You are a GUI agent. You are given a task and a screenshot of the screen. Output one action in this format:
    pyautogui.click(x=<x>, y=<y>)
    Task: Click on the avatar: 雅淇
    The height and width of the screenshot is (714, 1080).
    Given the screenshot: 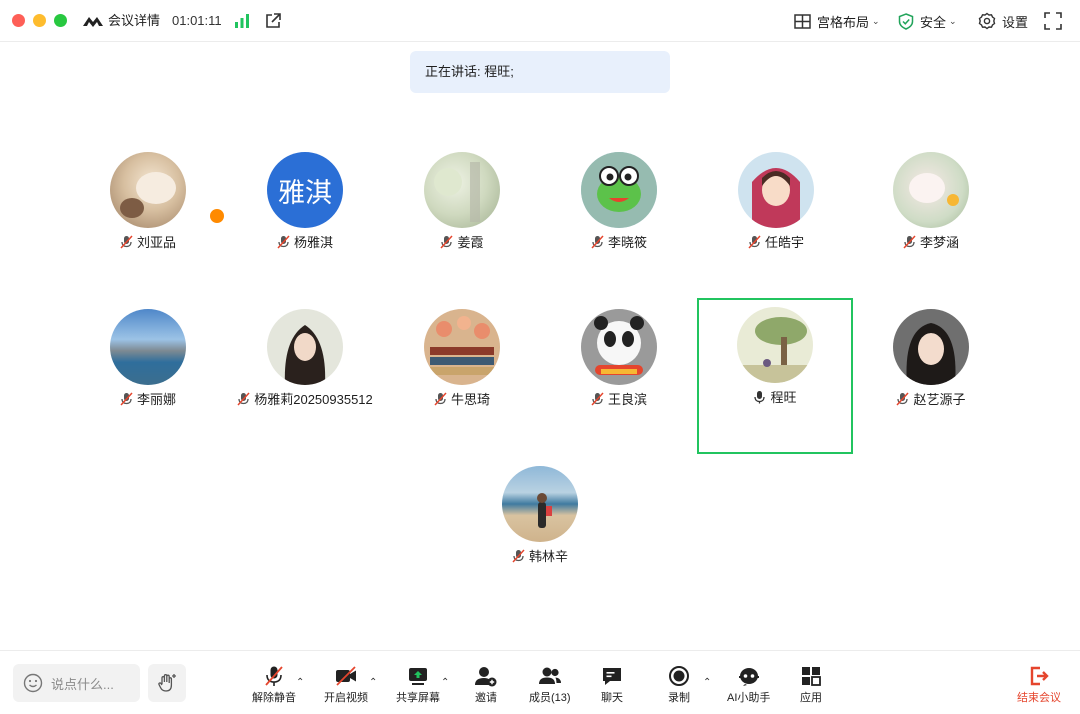 What is the action you would take?
    pyautogui.click(x=305, y=190)
    